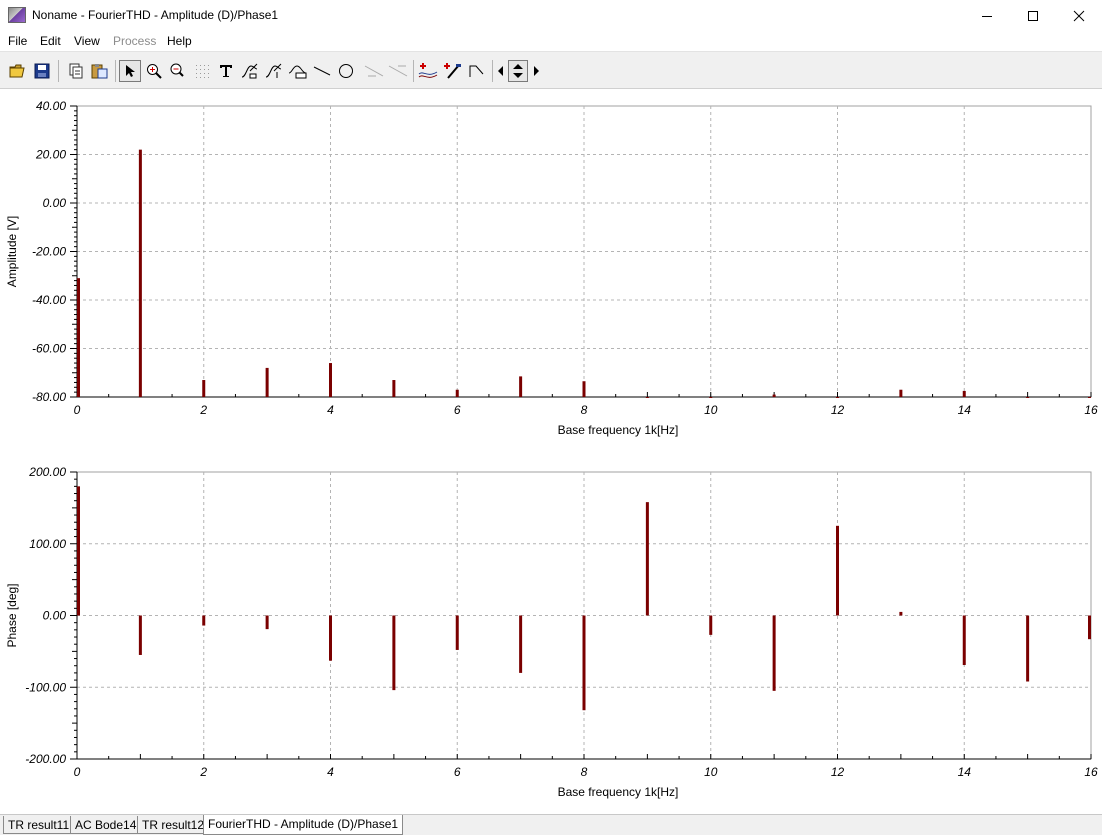  Describe the element at coordinates (346, 71) in the screenshot. I see `circle-tool` at that location.